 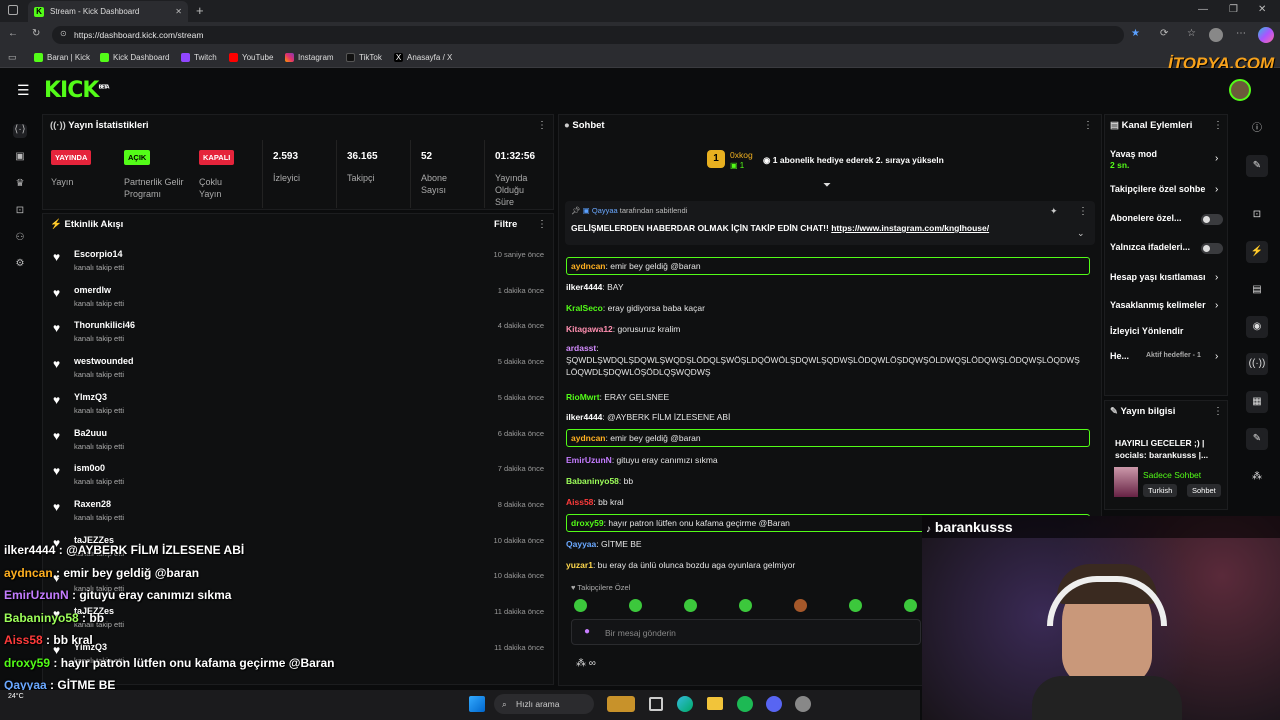 What do you see at coordinates (1172, 475) in the screenshot?
I see `category-link: Sadece Sohbet` at bounding box center [1172, 475].